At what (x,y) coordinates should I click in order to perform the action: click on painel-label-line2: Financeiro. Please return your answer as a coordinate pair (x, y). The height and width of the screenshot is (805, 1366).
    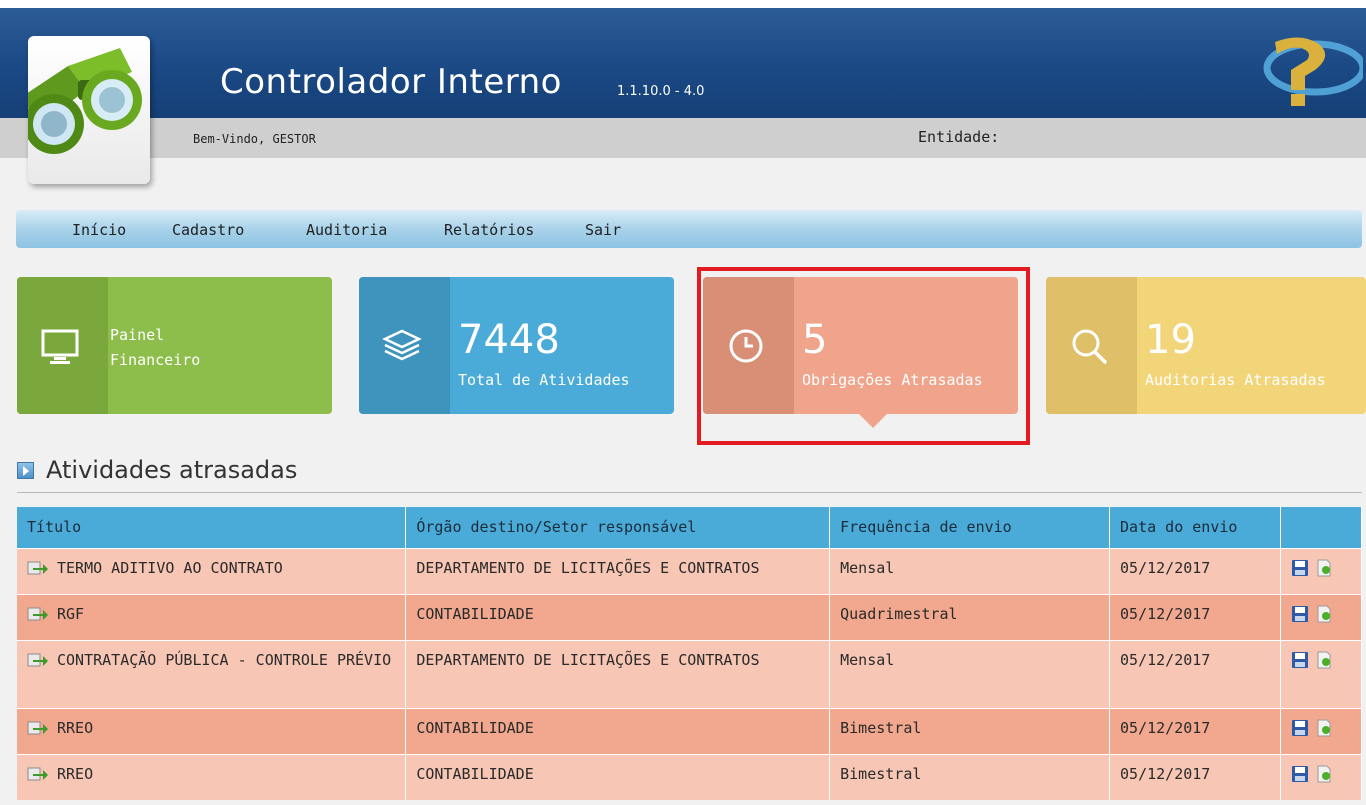
    Looking at the image, I should click on (155, 360).